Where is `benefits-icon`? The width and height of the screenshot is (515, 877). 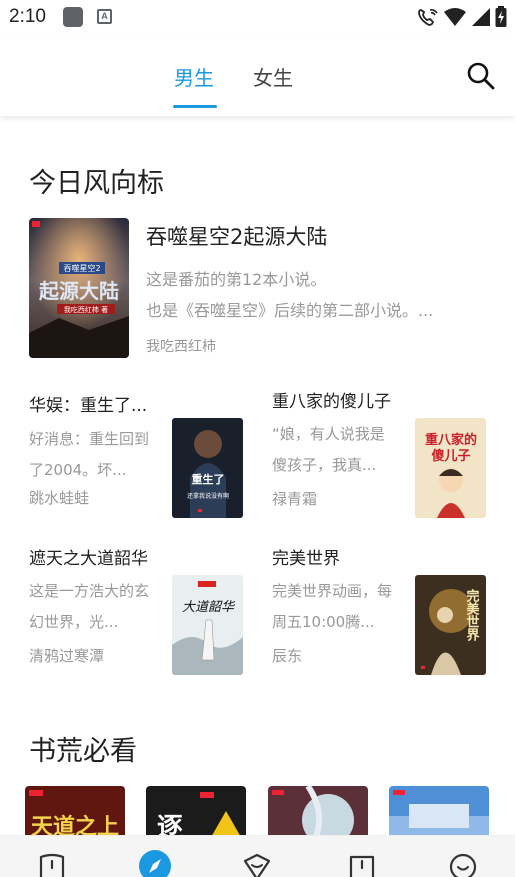
benefits-icon is located at coordinates (362, 864).